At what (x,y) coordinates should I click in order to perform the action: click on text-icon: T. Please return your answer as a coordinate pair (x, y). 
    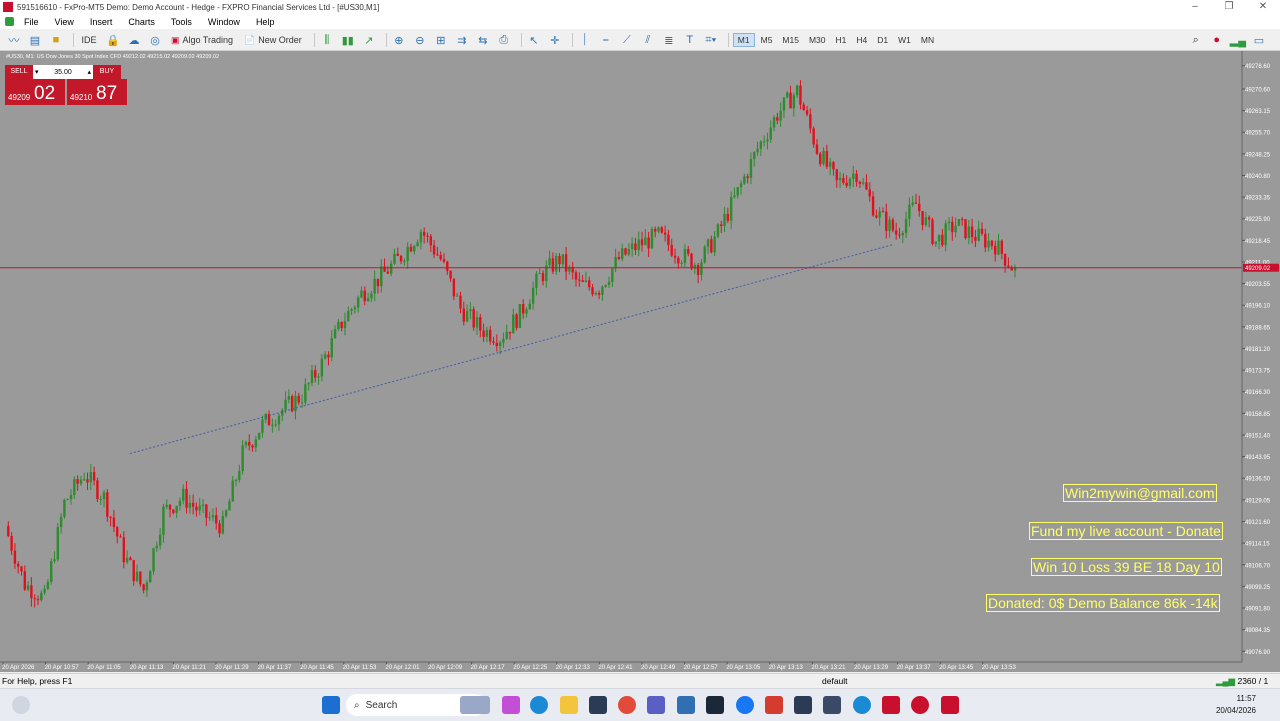
    Looking at the image, I should click on (690, 40).